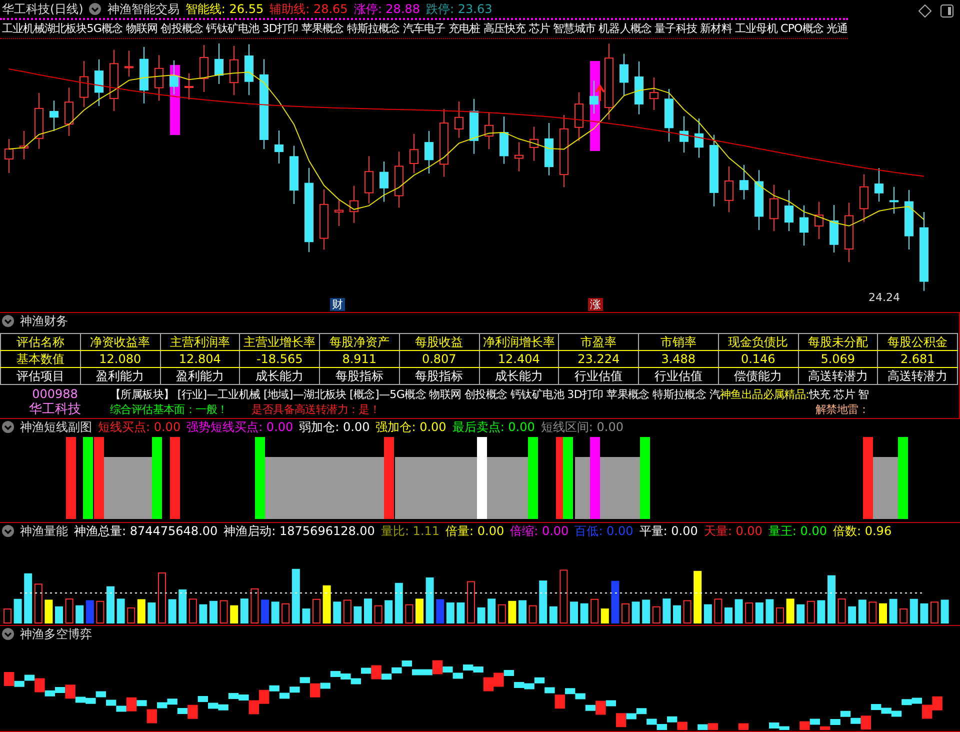 The image size is (960, 732). I want to click on column-header: 净资收益率, so click(120, 342).